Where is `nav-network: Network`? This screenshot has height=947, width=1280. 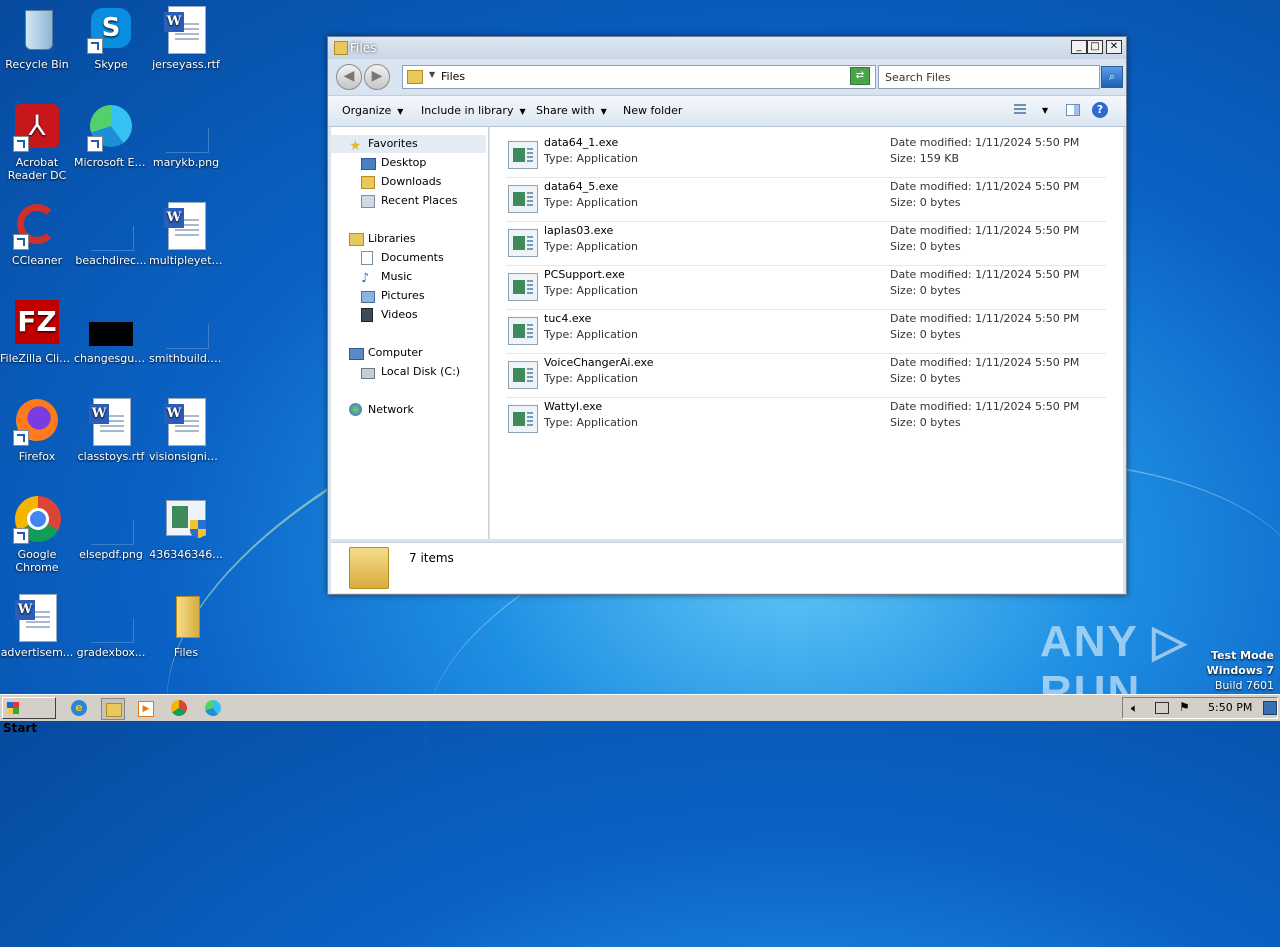 nav-network: Network is located at coordinates (408, 410).